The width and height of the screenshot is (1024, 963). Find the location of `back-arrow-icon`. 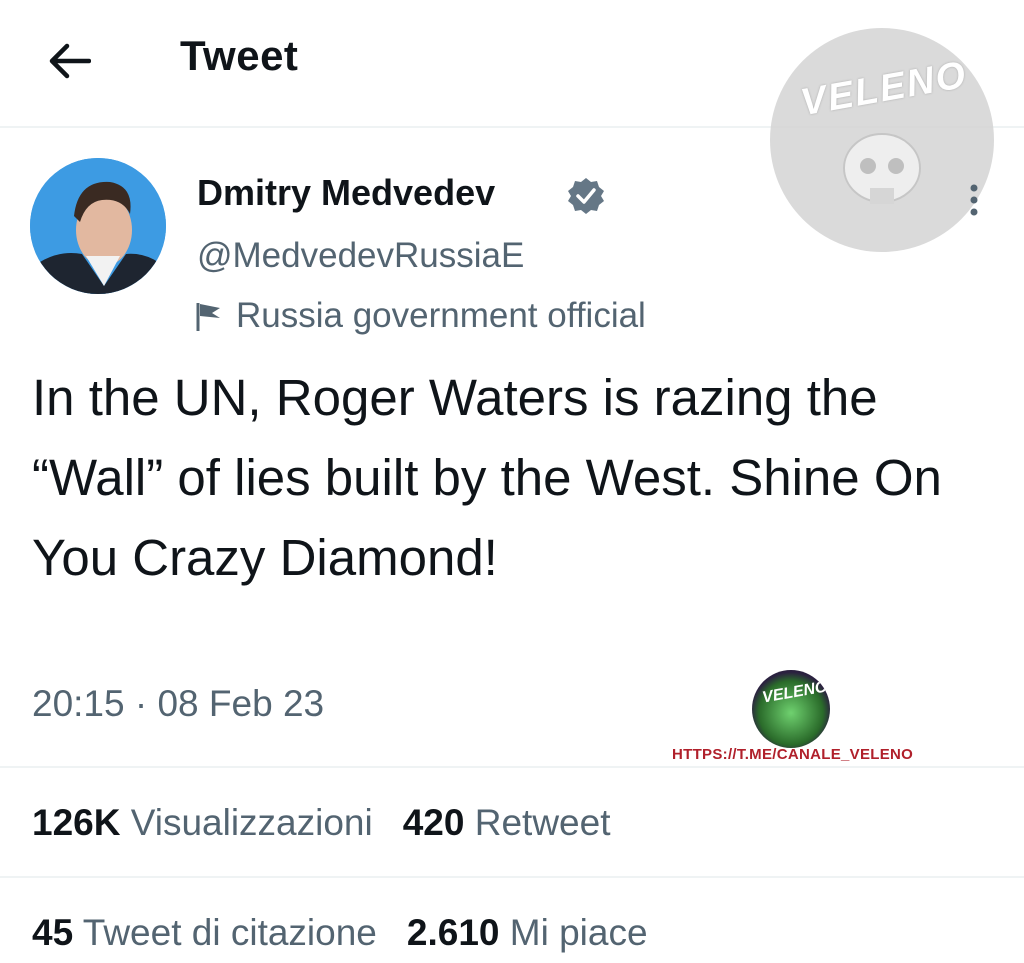

back-arrow-icon is located at coordinates (70, 61).